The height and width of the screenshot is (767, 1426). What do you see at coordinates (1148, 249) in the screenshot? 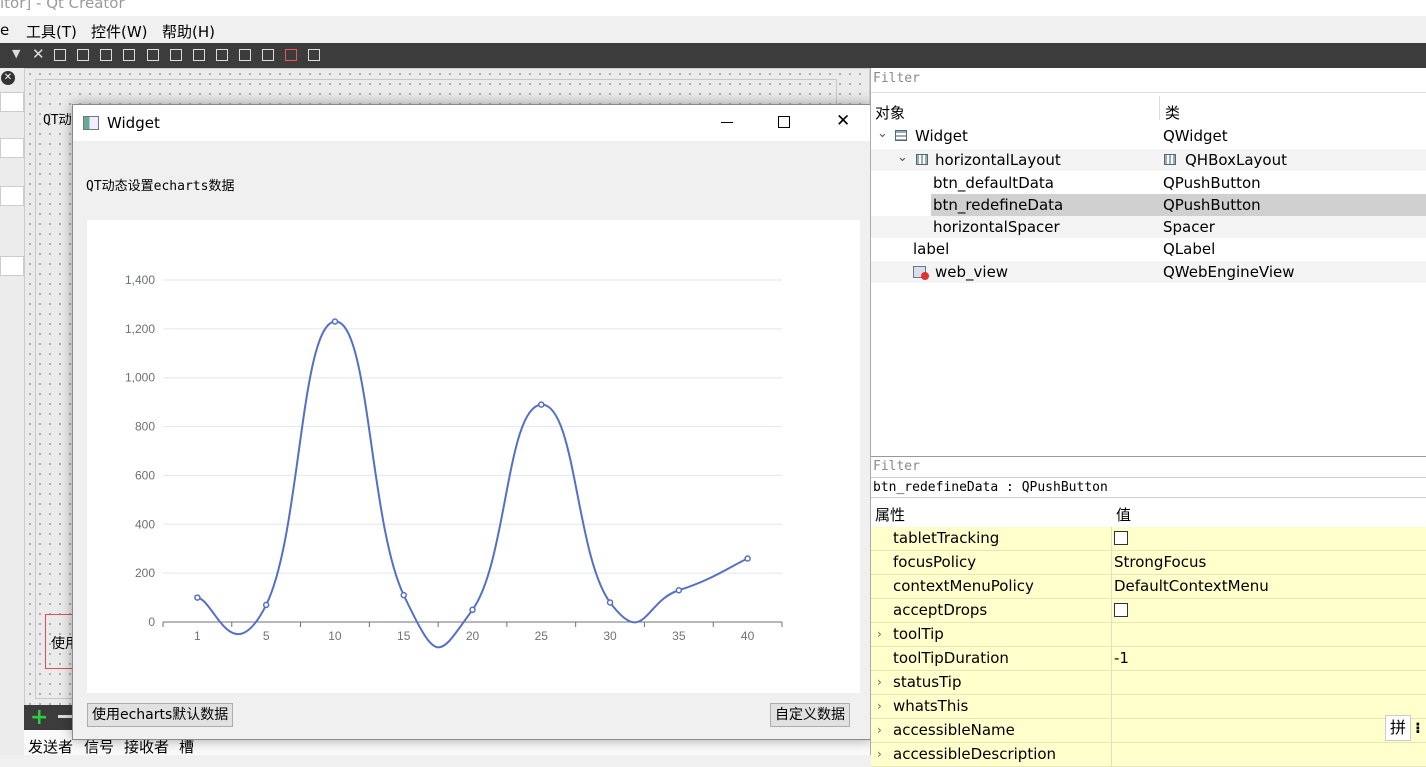
I see `tree-row-label: label QLabel` at bounding box center [1148, 249].